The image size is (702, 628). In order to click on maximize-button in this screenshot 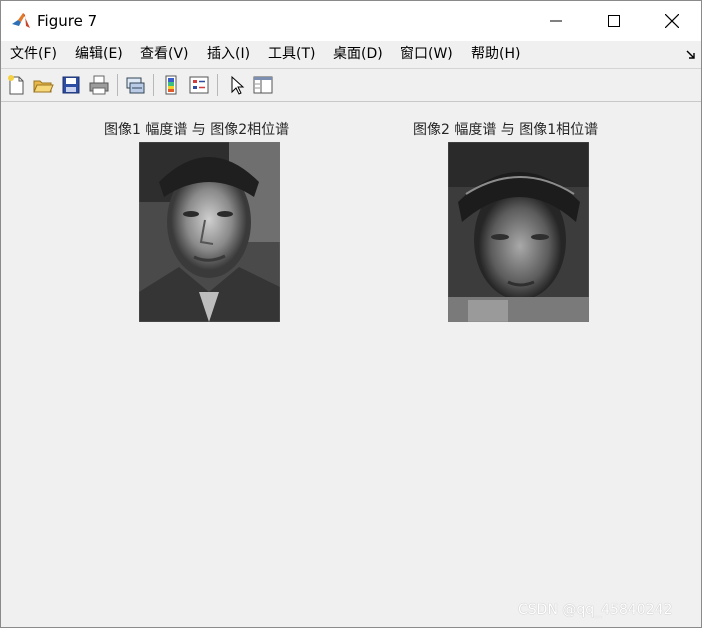, I will do `click(614, 21)`.